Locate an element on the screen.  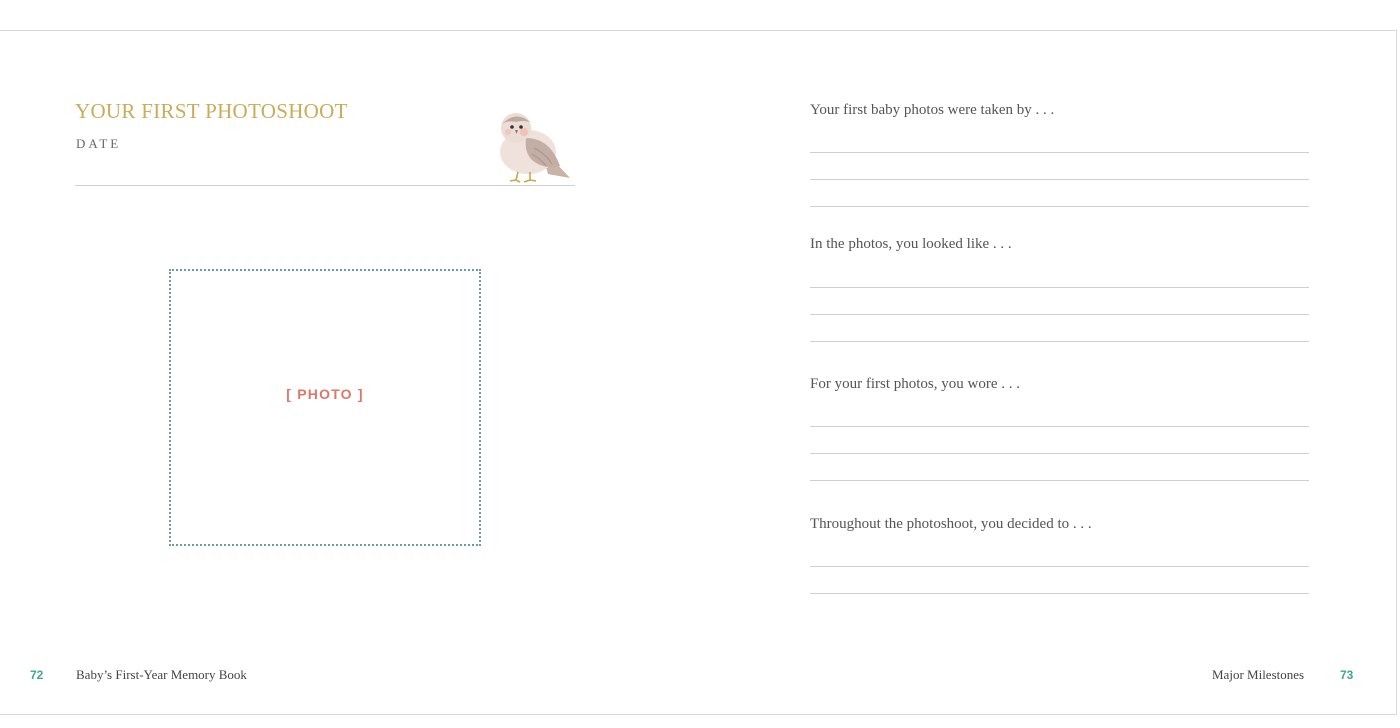
photo-placeholder-frame: [ PHOTO ] is located at coordinates (325, 407).